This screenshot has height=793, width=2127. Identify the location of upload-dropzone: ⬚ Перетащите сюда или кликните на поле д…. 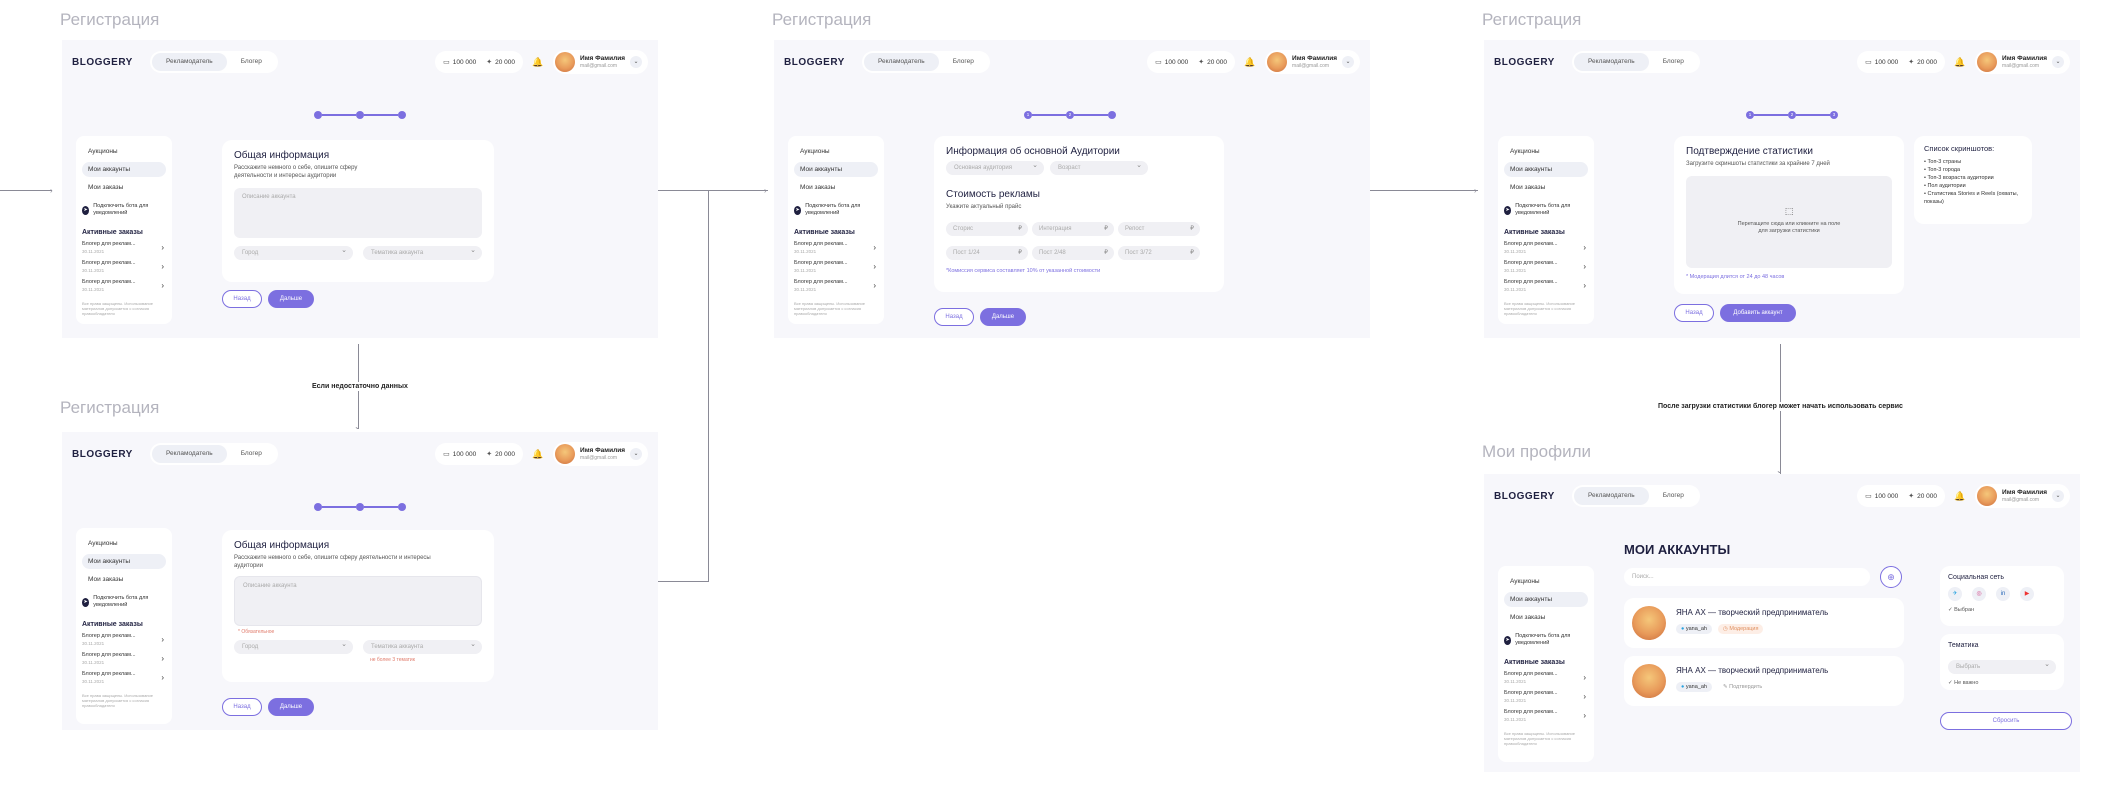
(1789, 222).